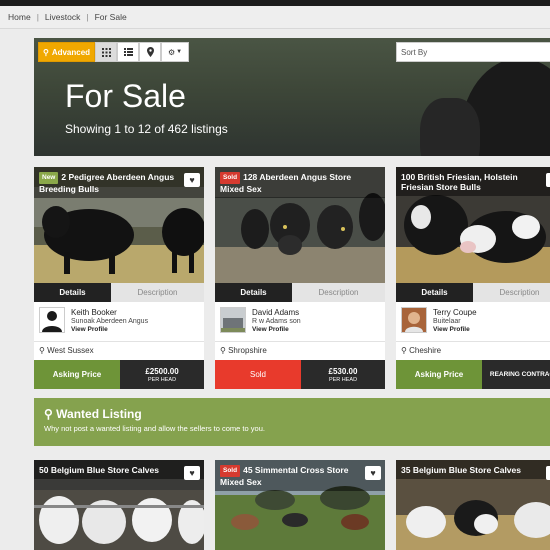 The image size is (550, 550). I want to click on list-view-button, so click(128, 52).